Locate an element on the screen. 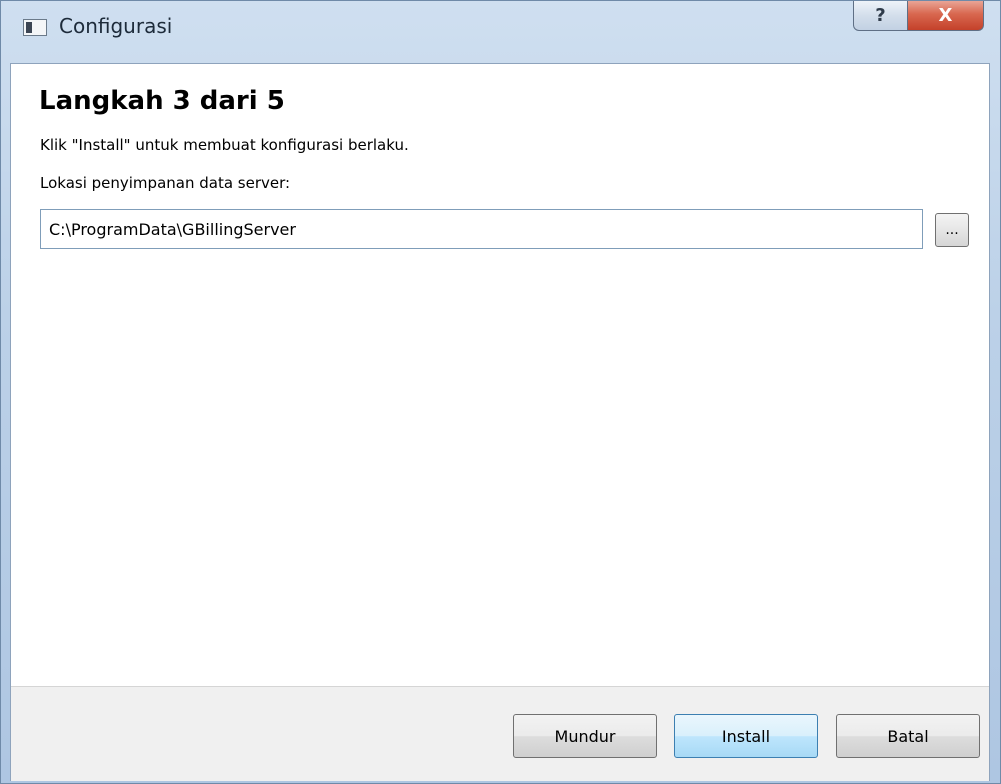 The image size is (1001, 784). help-icon: ? is located at coordinates (880, 15).